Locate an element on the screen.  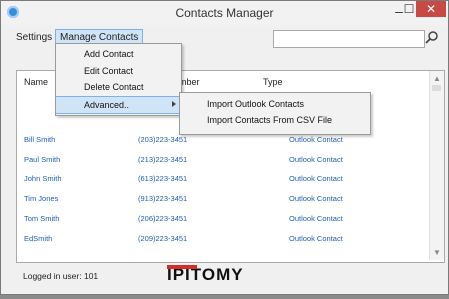
scroll-thumb is located at coordinates (436, 88).